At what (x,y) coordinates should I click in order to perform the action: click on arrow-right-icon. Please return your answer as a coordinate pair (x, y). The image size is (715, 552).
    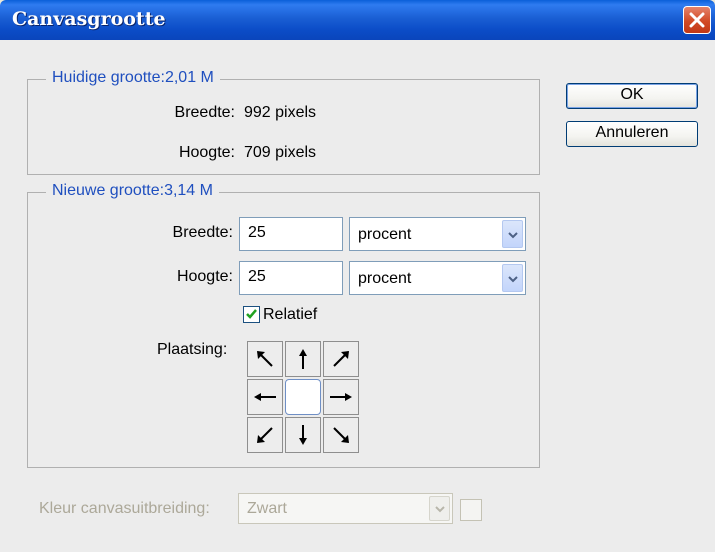
    Looking at the image, I should click on (341, 397).